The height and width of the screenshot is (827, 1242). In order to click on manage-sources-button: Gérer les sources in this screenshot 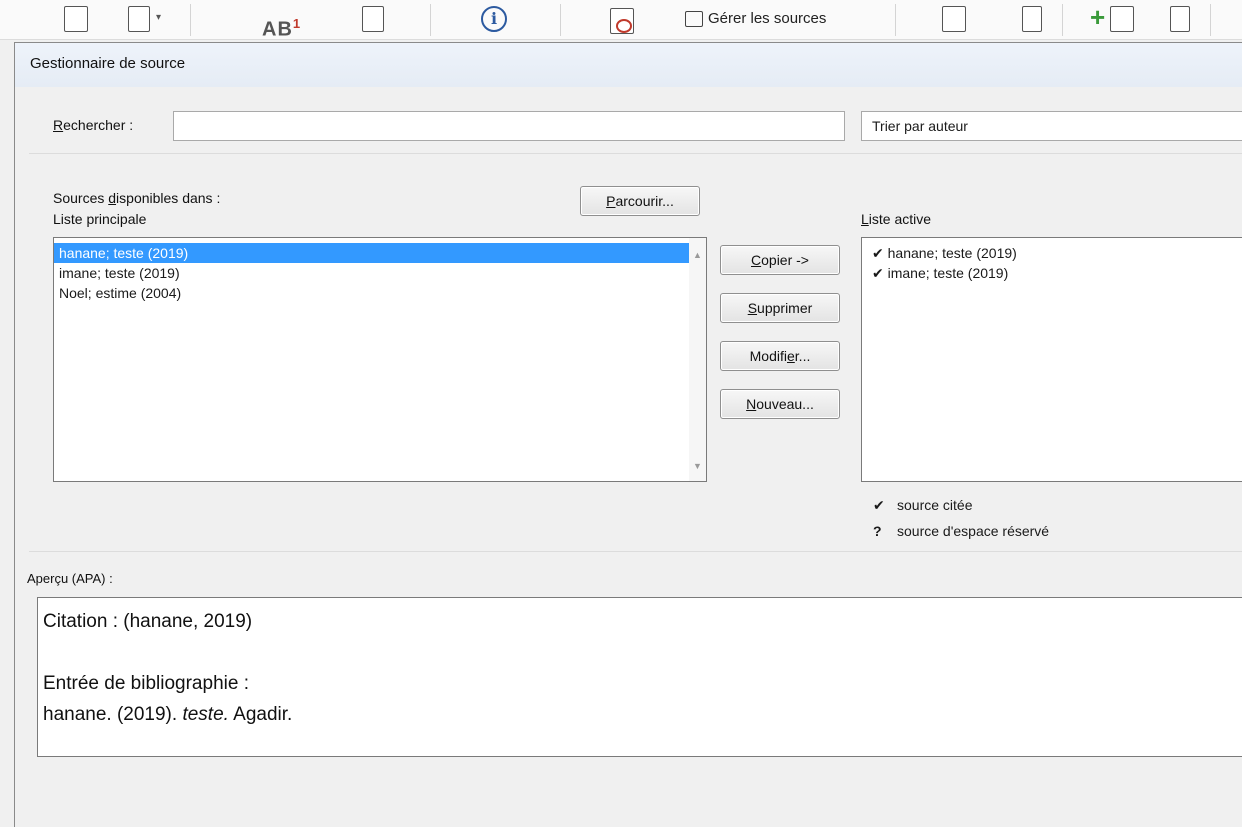, I will do `click(755, 18)`.